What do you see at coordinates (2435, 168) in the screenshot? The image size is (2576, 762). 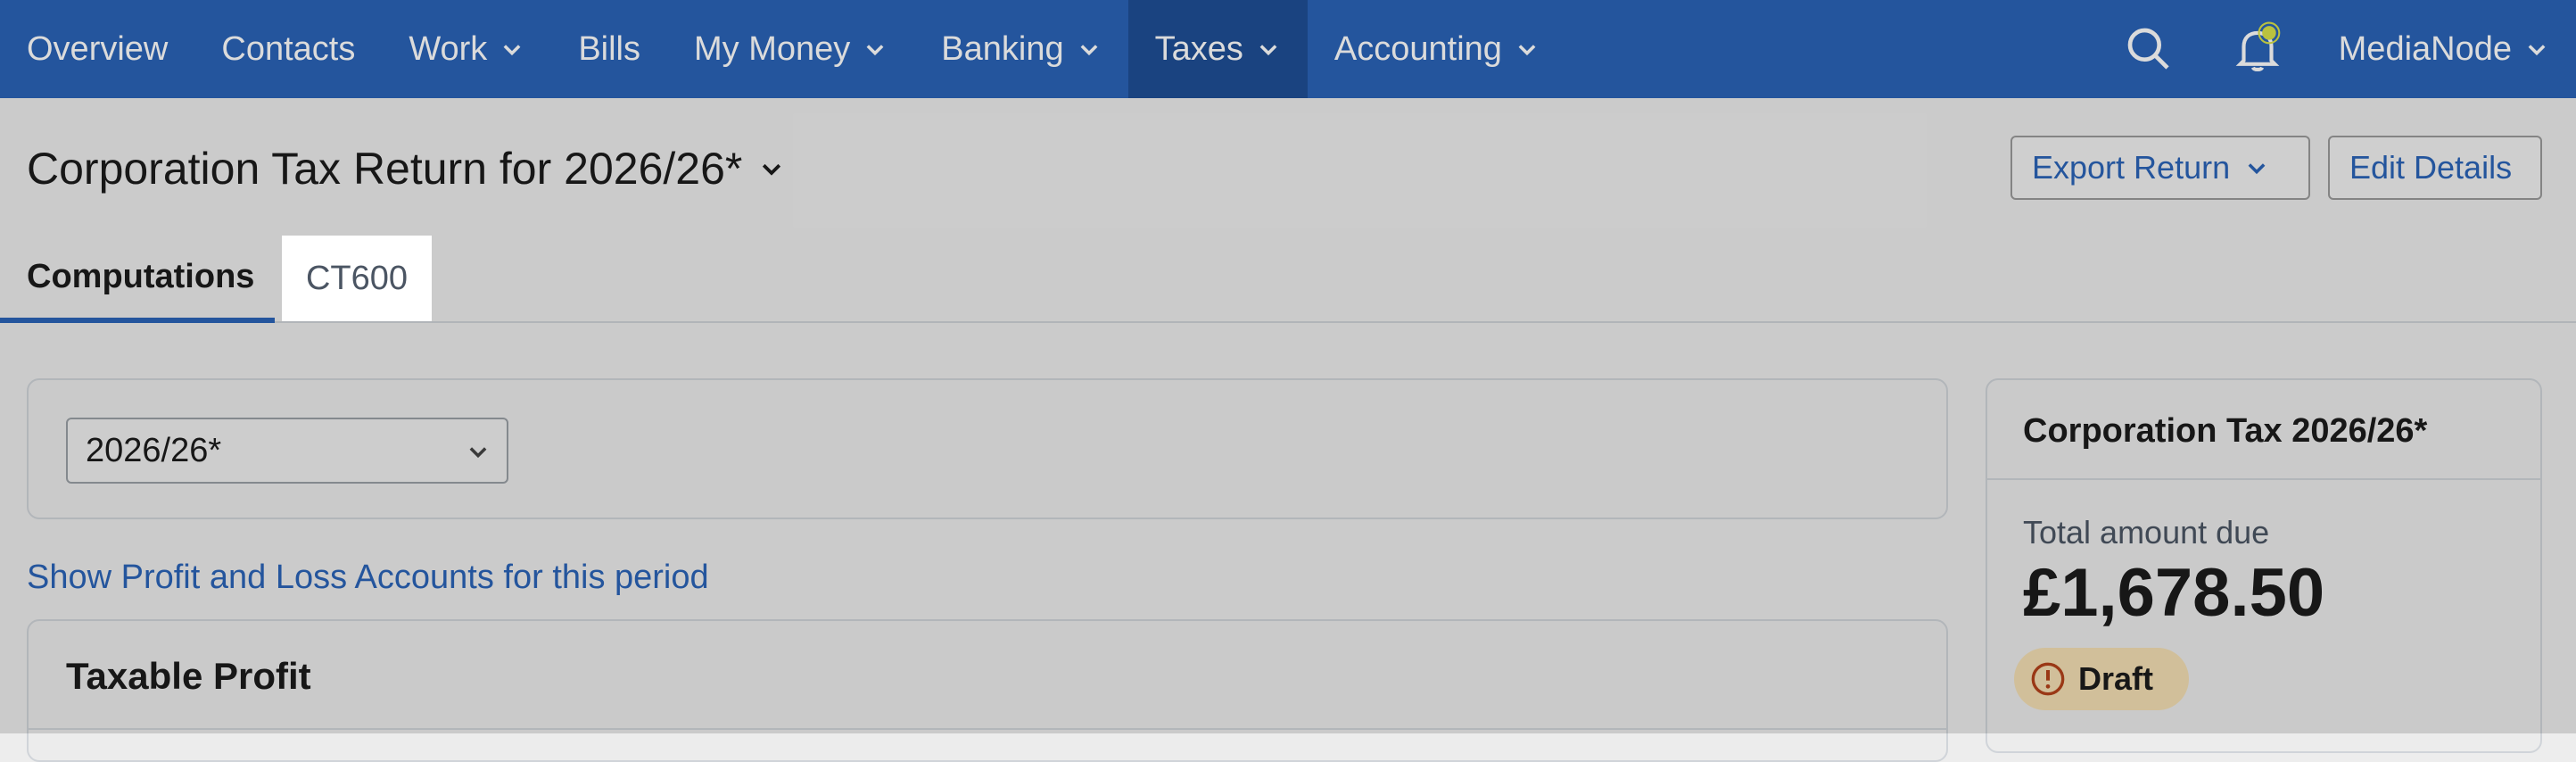 I see `edit-details-button: Edit Details` at bounding box center [2435, 168].